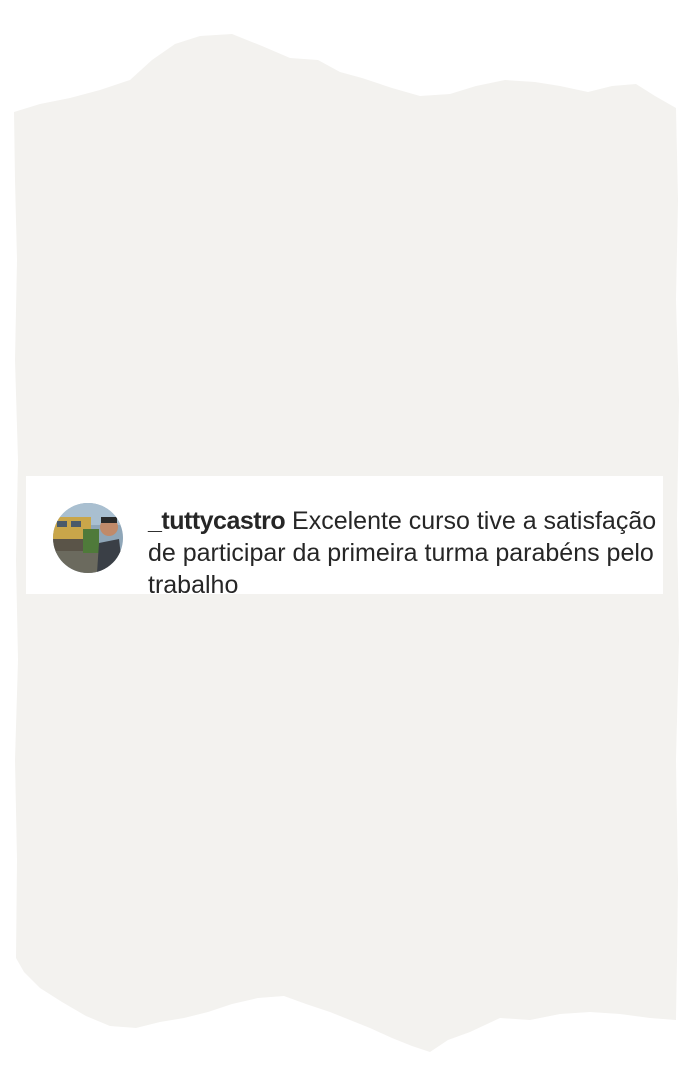 The width and height of the screenshot is (682, 1076). I want to click on comment-username: _tuttycastro, so click(217, 521).